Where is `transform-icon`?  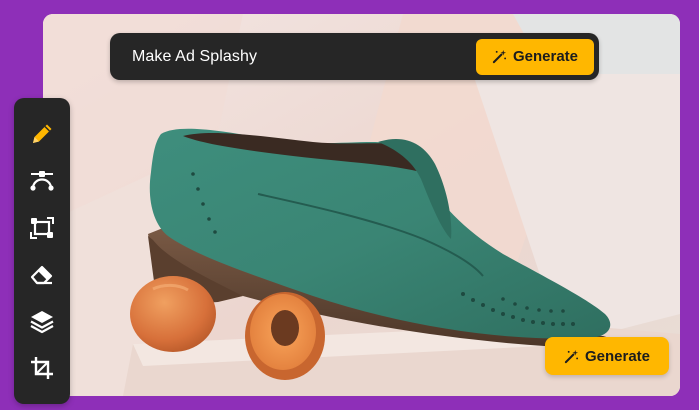
transform-icon is located at coordinates (42, 227).